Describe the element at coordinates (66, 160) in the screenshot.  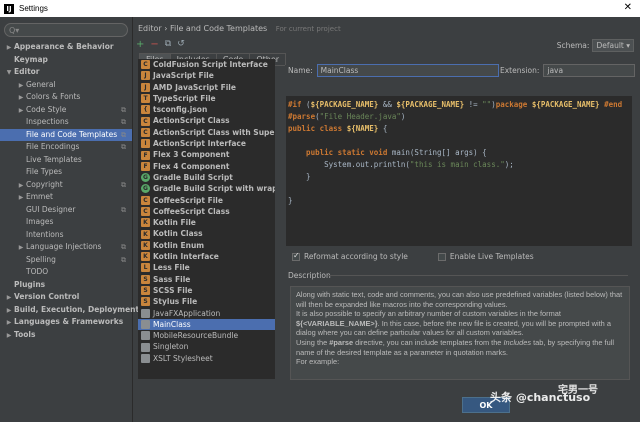
I see `sidebar-item: Live Templates` at that location.